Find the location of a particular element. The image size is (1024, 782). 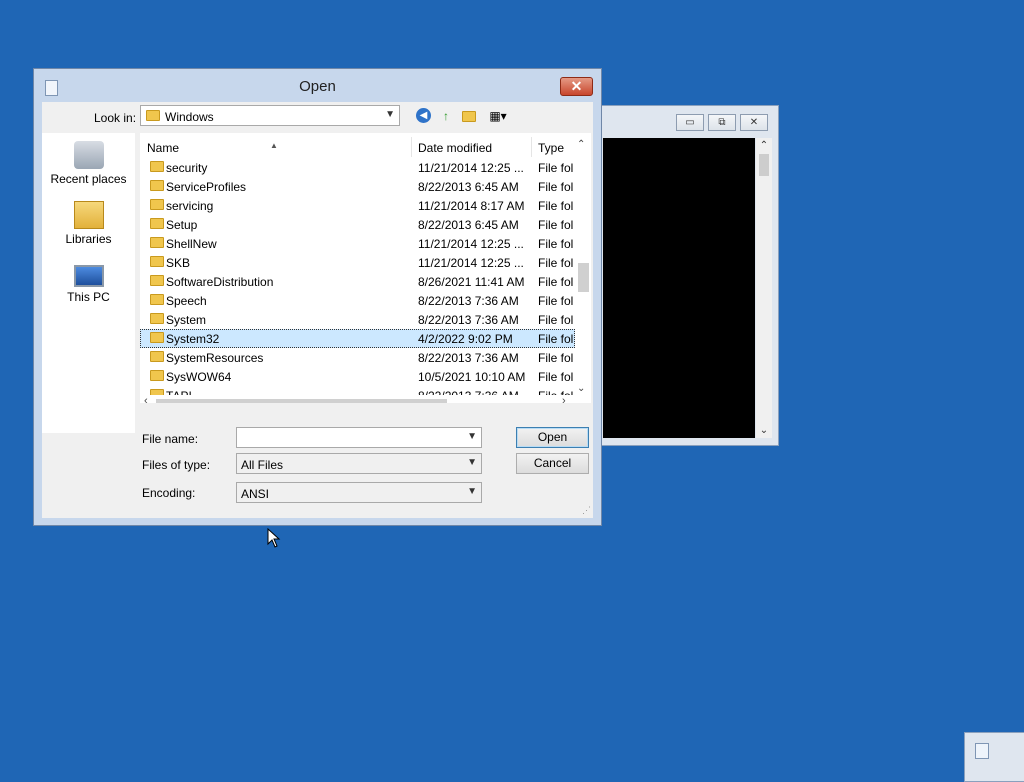

list-item: Speech 8/22/2013 7:36 AM File fol is located at coordinates (357, 300).